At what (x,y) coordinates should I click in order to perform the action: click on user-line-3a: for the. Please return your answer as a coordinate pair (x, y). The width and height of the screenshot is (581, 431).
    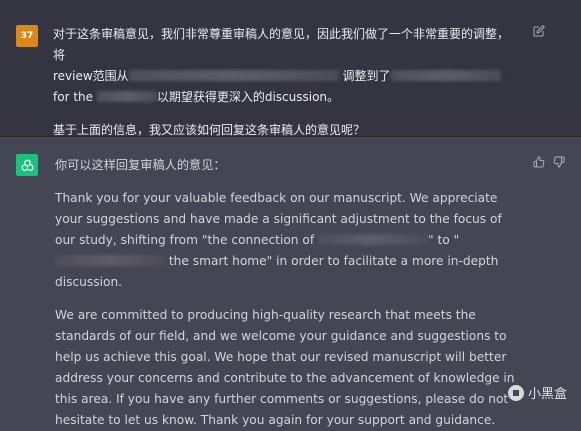
    Looking at the image, I should click on (73, 97).